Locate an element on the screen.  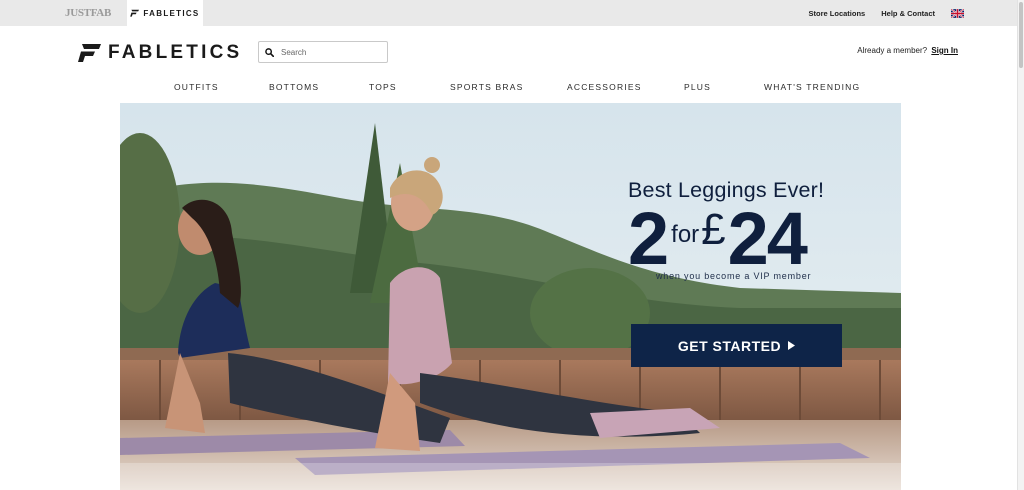
play-arrow-icon is located at coordinates (792, 345).